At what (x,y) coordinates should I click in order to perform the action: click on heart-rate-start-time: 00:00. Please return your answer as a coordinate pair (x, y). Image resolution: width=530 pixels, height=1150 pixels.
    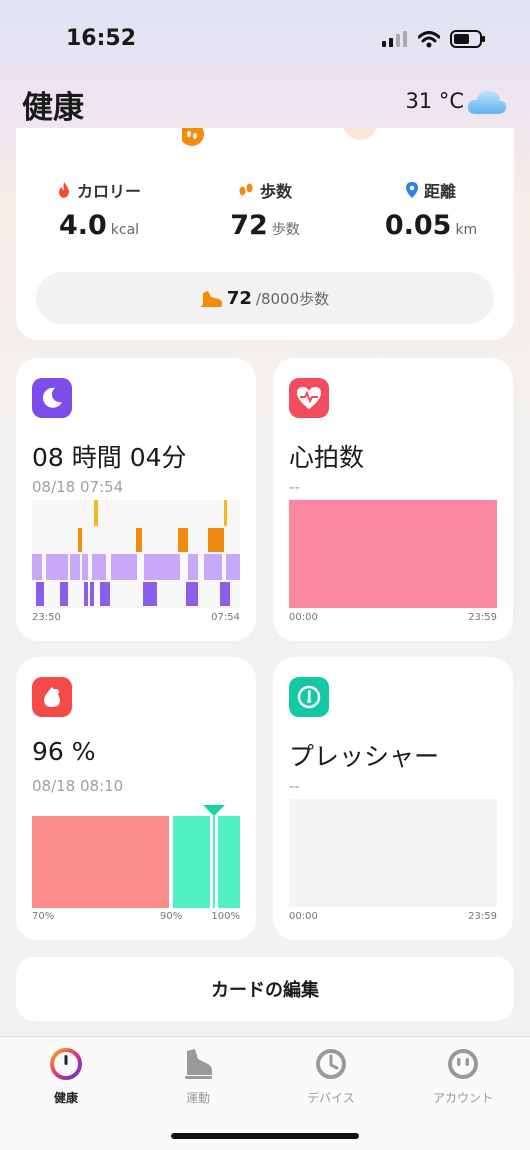
    Looking at the image, I should click on (303, 617).